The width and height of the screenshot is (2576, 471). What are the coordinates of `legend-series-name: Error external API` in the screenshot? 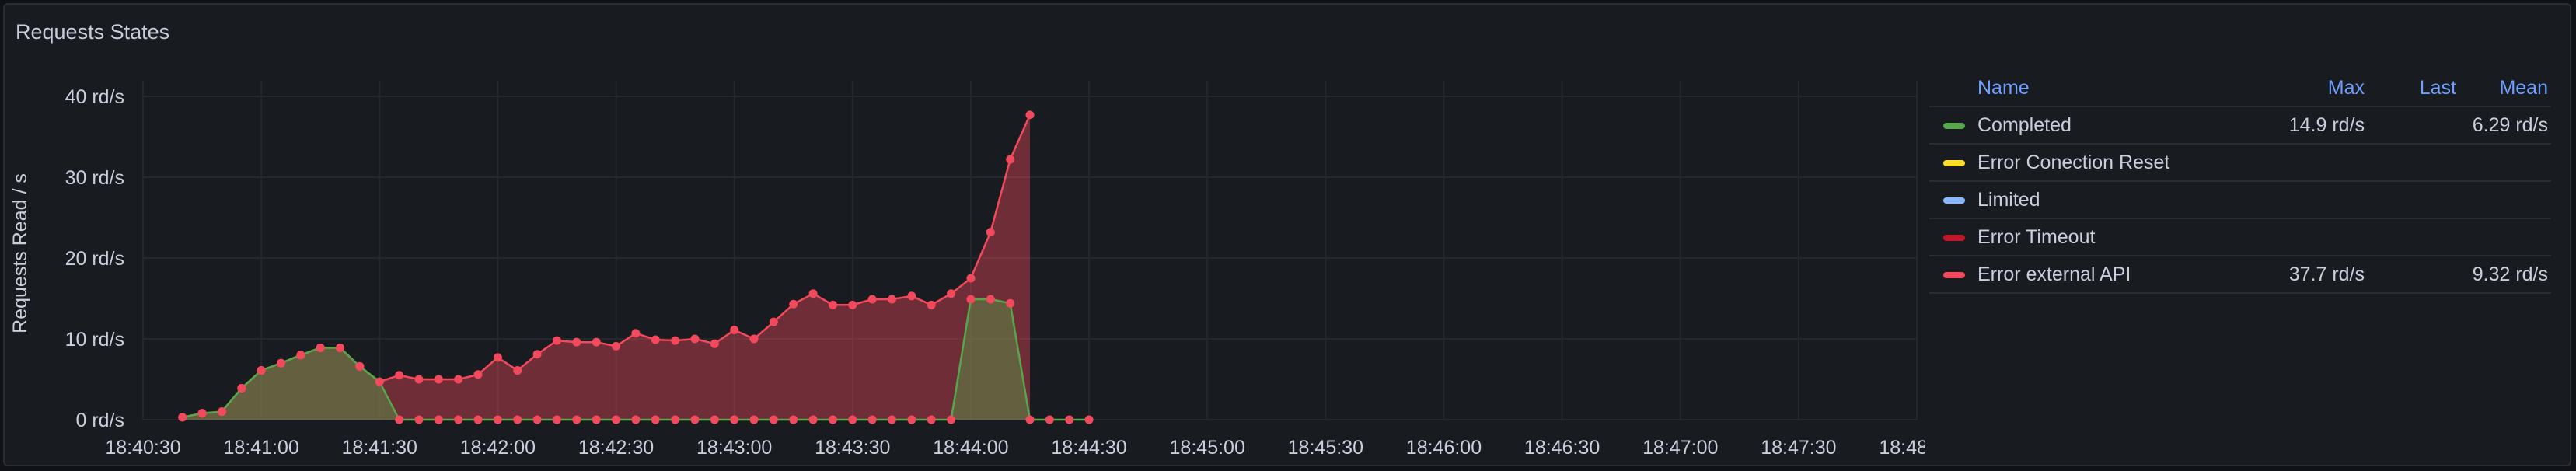 It's located at (2054, 274).